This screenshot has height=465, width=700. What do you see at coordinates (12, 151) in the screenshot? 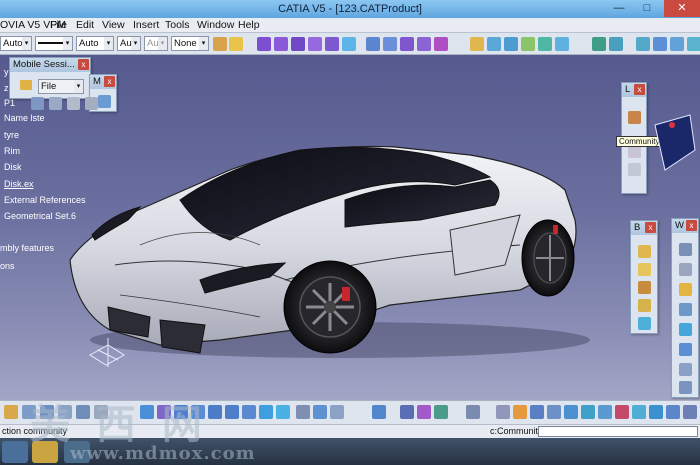
I see `tree-item-rim: Rim` at bounding box center [12, 151].